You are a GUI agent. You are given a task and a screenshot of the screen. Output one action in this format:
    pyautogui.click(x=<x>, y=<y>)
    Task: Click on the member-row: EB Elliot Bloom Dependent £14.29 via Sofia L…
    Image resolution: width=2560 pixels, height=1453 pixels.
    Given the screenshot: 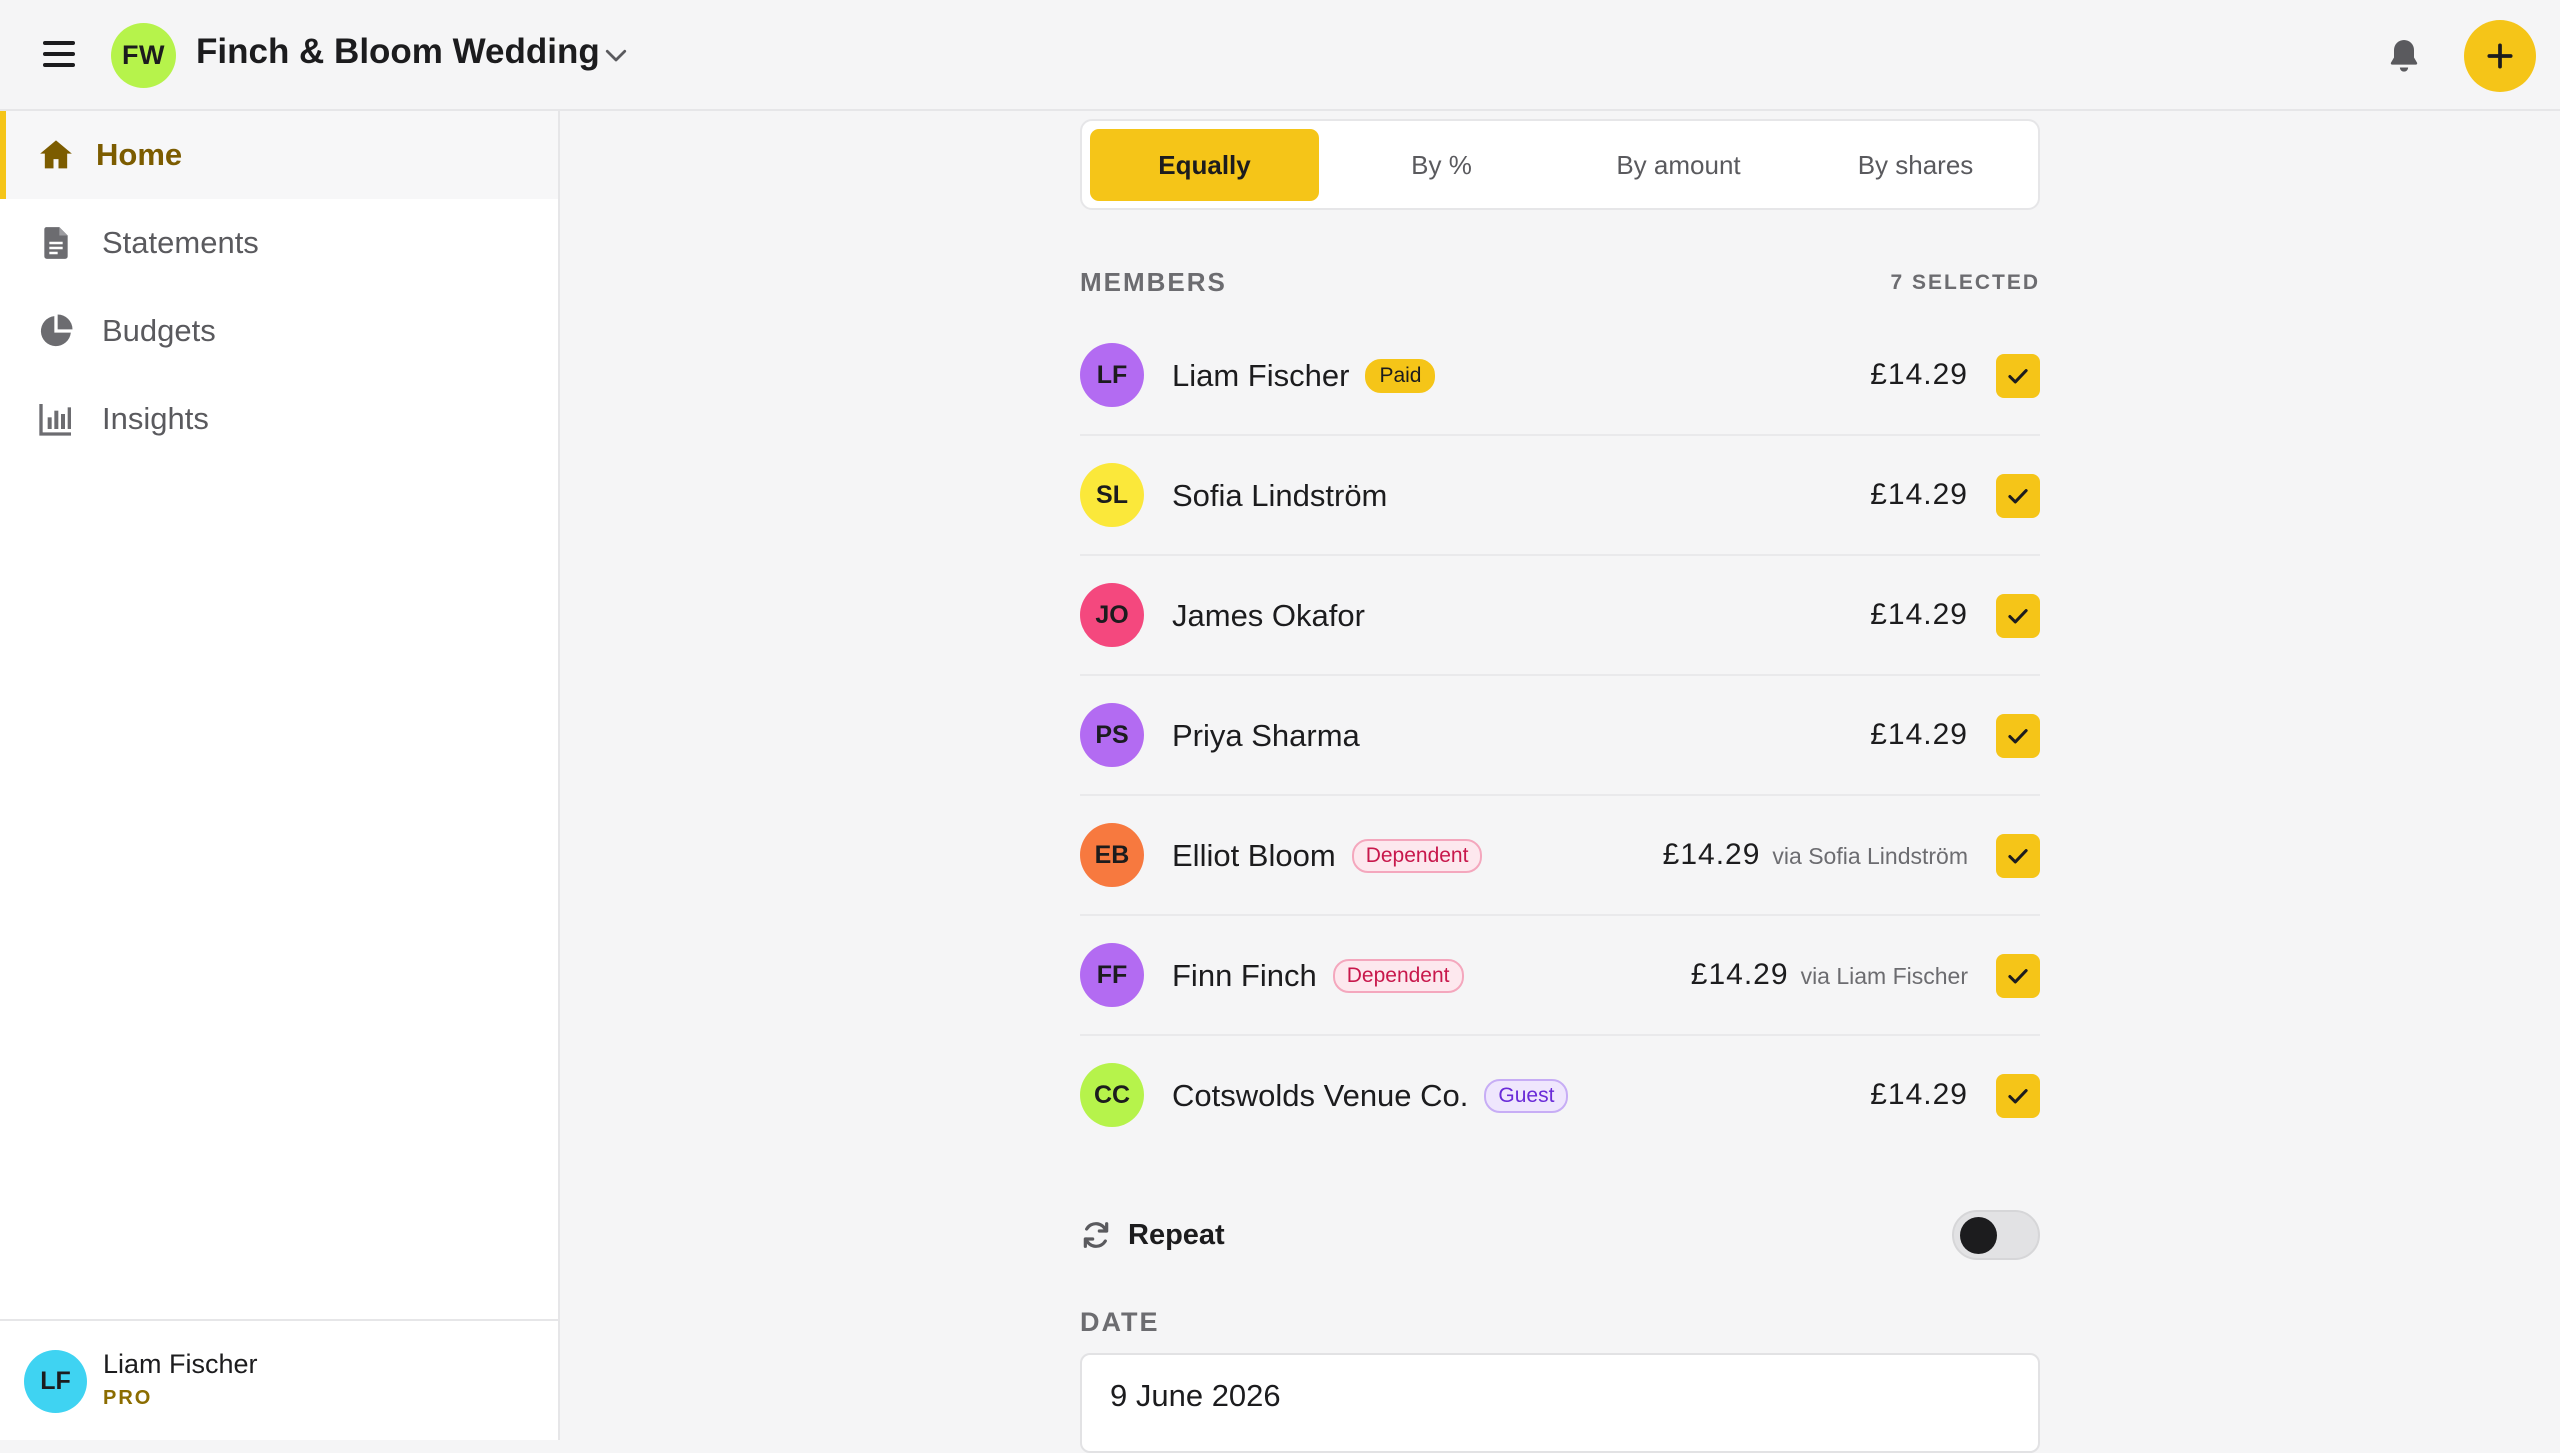 What is the action you would take?
    pyautogui.click(x=1560, y=856)
    